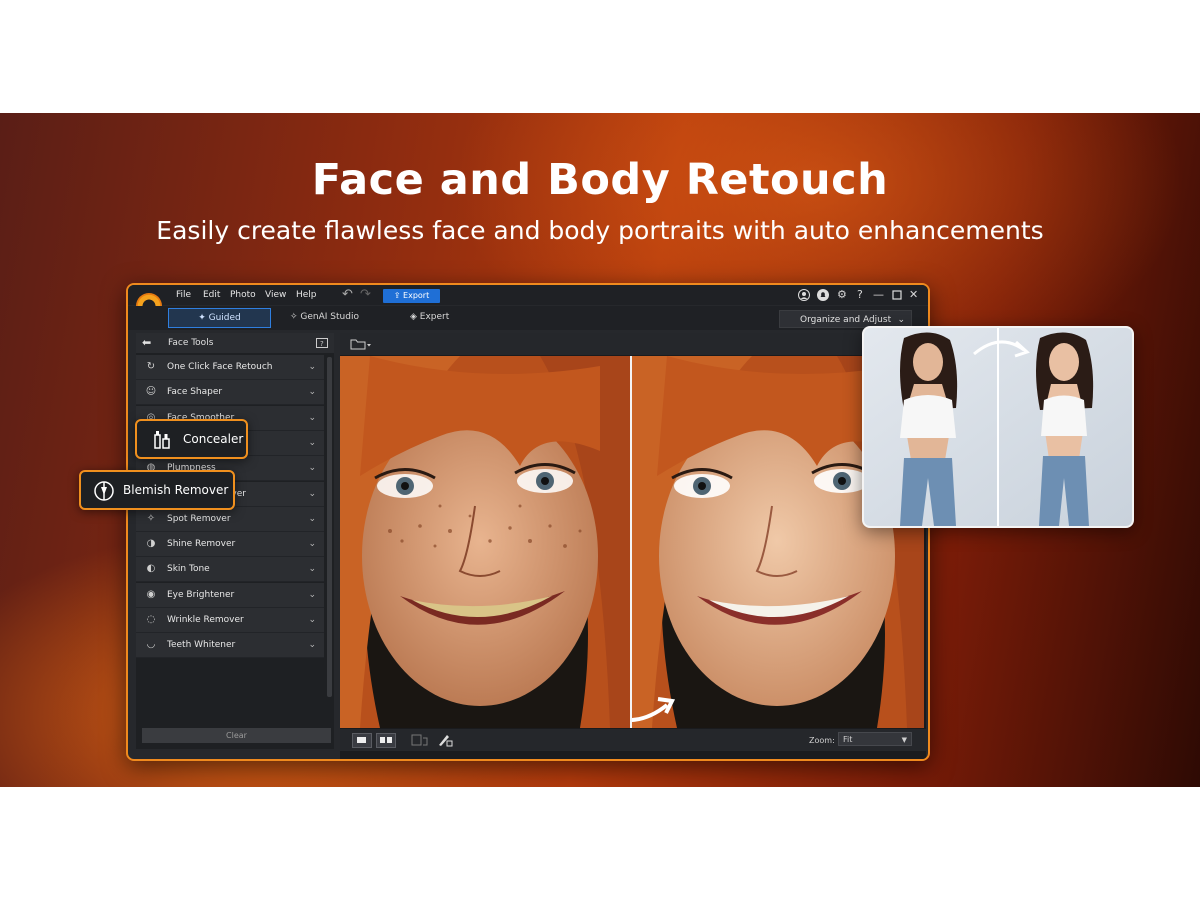  Describe the element at coordinates (203, 318) in the screenshot. I see `wand-icon: ✦` at that location.